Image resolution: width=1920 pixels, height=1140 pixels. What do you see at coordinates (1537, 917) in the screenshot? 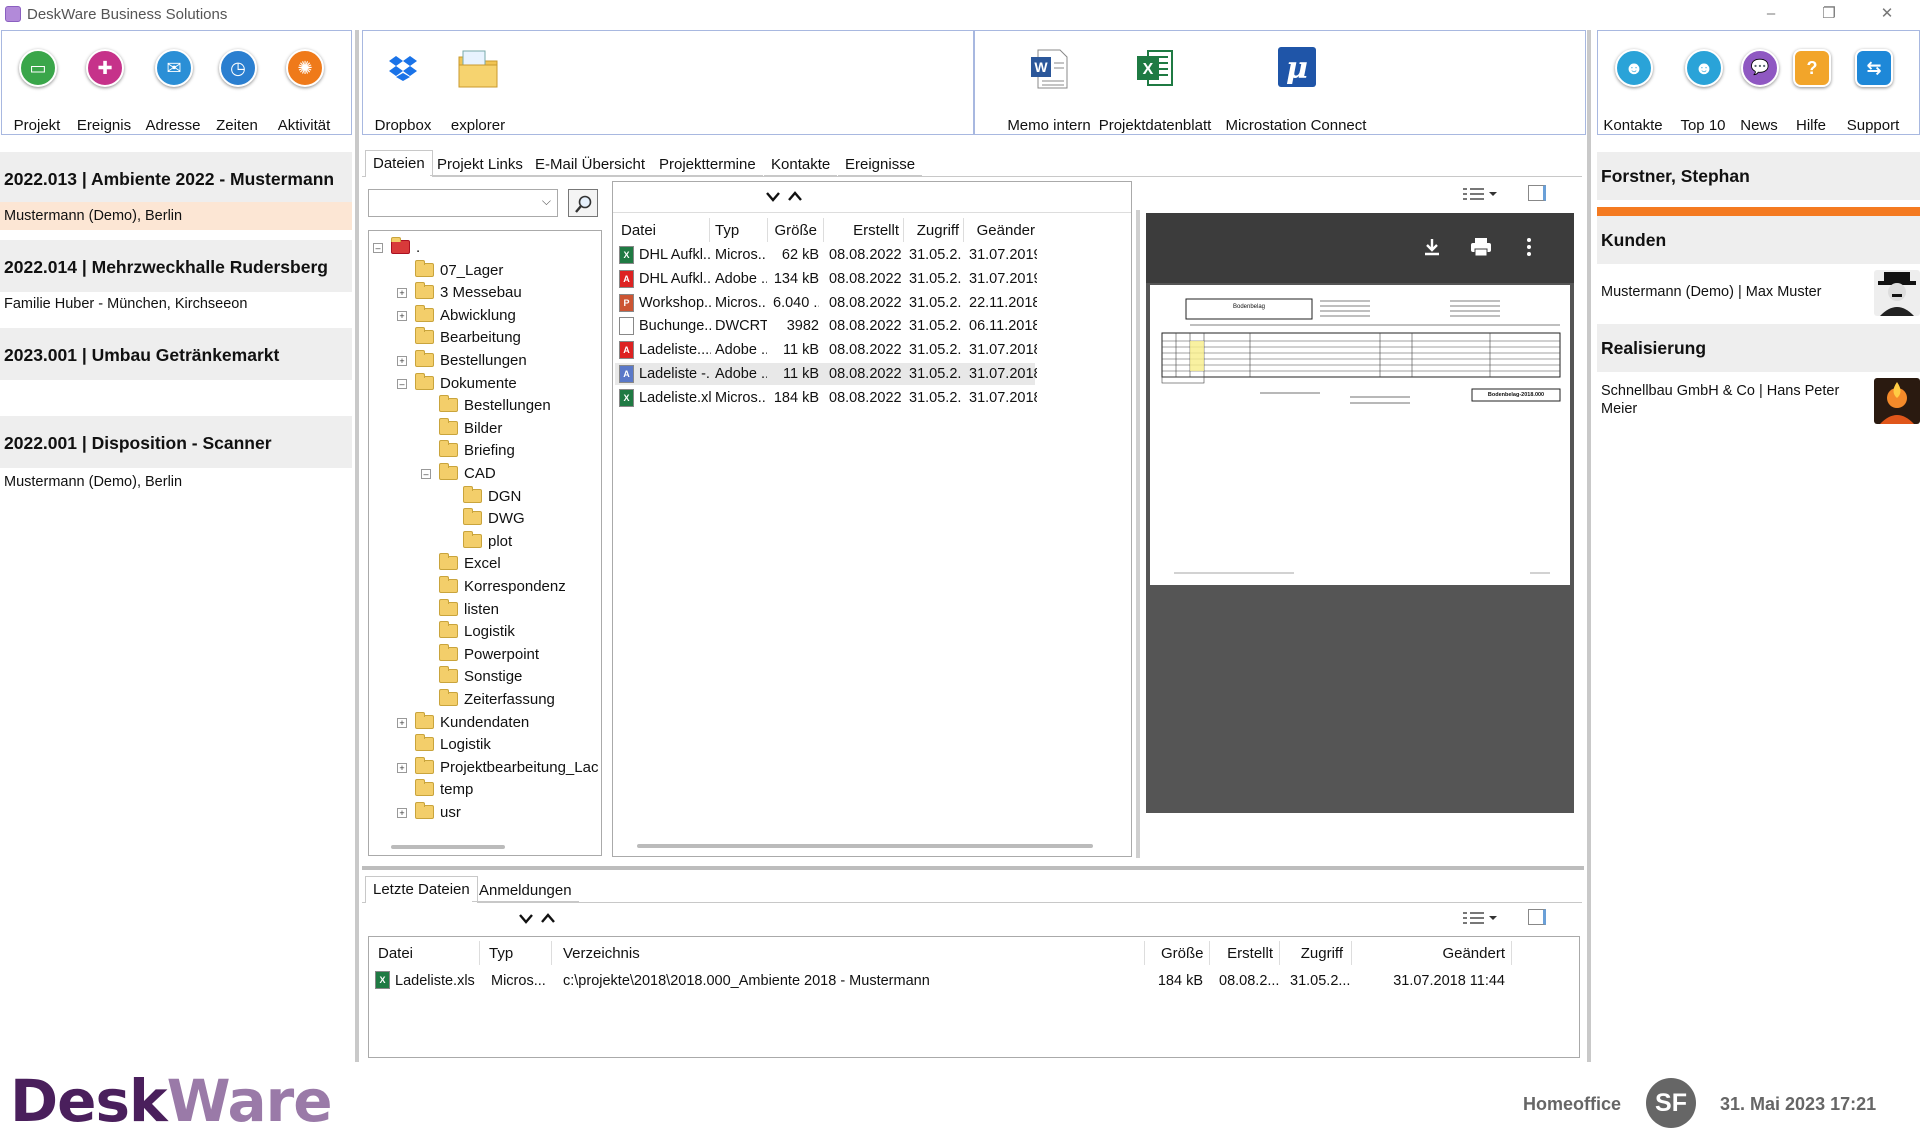
I see `recent-preview-toggle-icon` at bounding box center [1537, 917].